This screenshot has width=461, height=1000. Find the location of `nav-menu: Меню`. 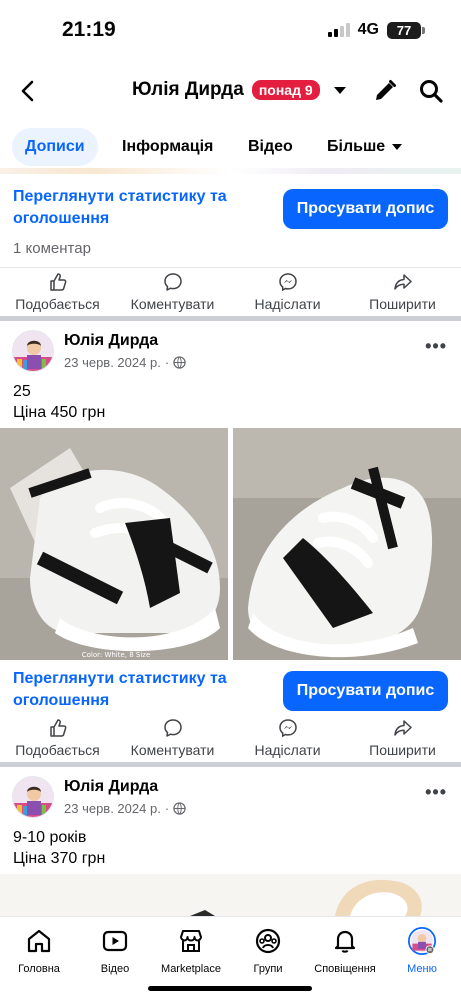

nav-menu: Меню is located at coordinates (422, 951).